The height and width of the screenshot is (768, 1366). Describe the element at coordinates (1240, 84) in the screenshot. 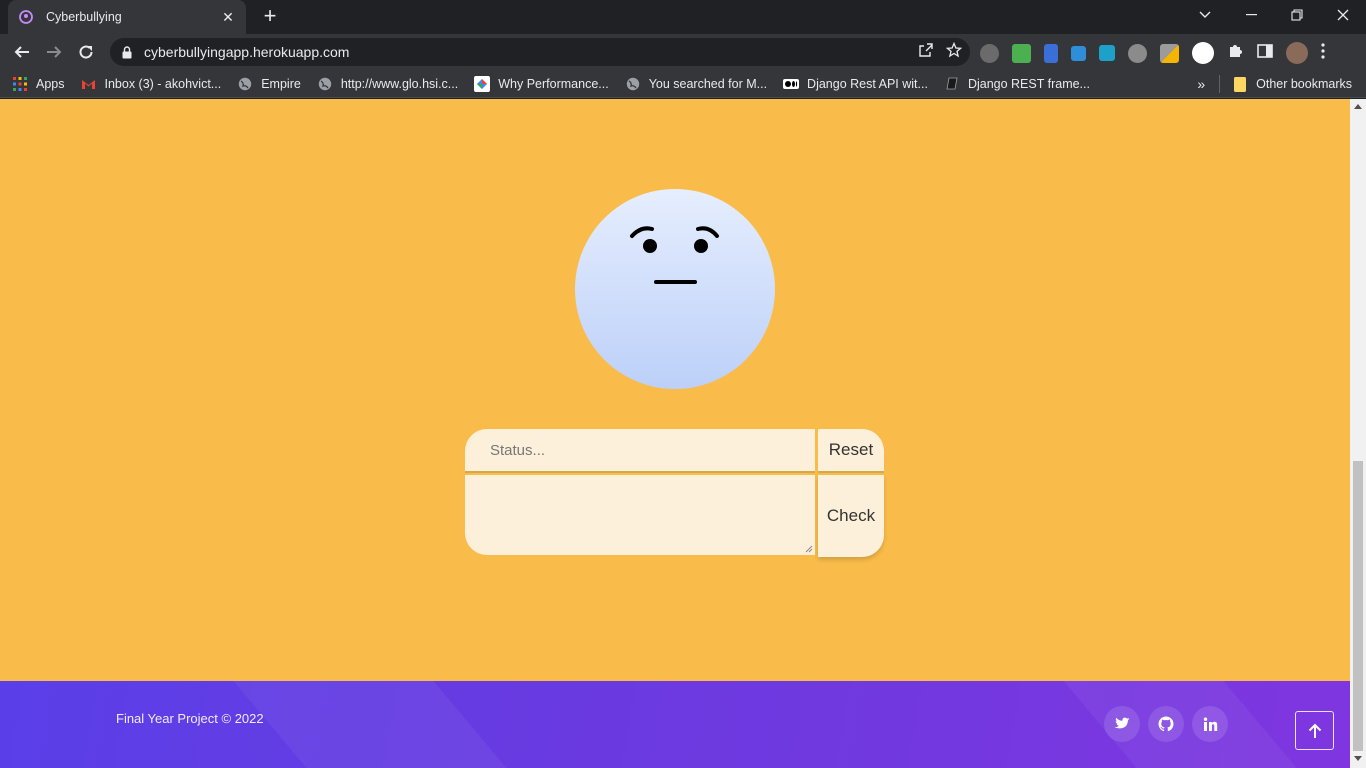

I see `folder-icon` at that location.